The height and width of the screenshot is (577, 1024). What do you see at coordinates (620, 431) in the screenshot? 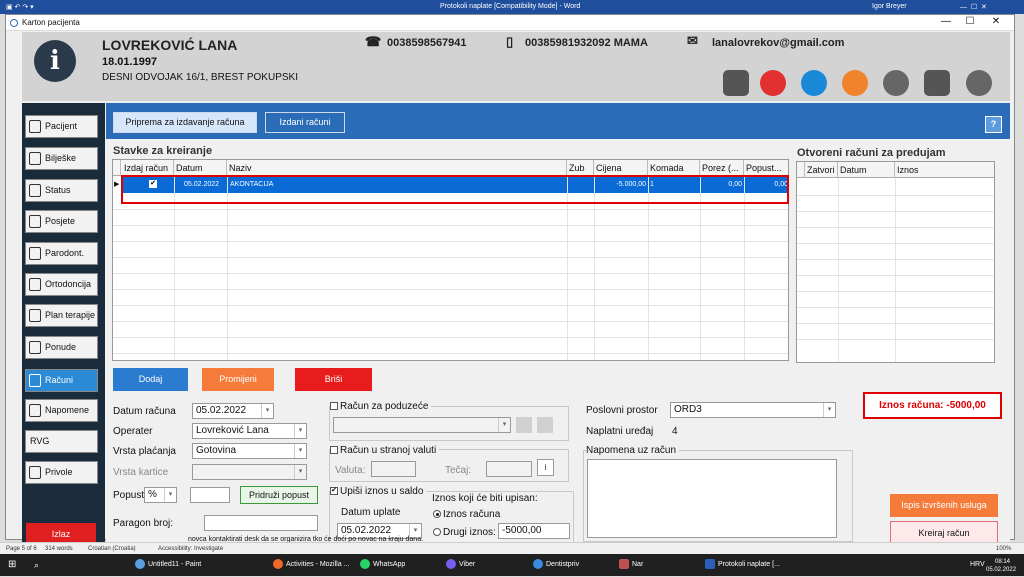
I see `billing-device-label: Naplatni uređaj` at bounding box center [620, 431].